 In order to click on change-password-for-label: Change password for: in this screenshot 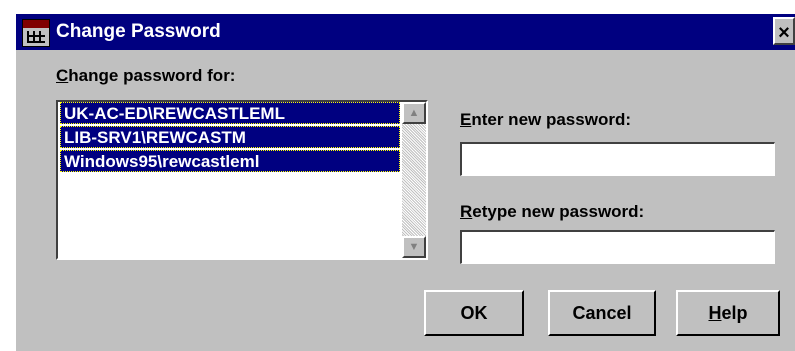, I will do `click(145, 76)`.